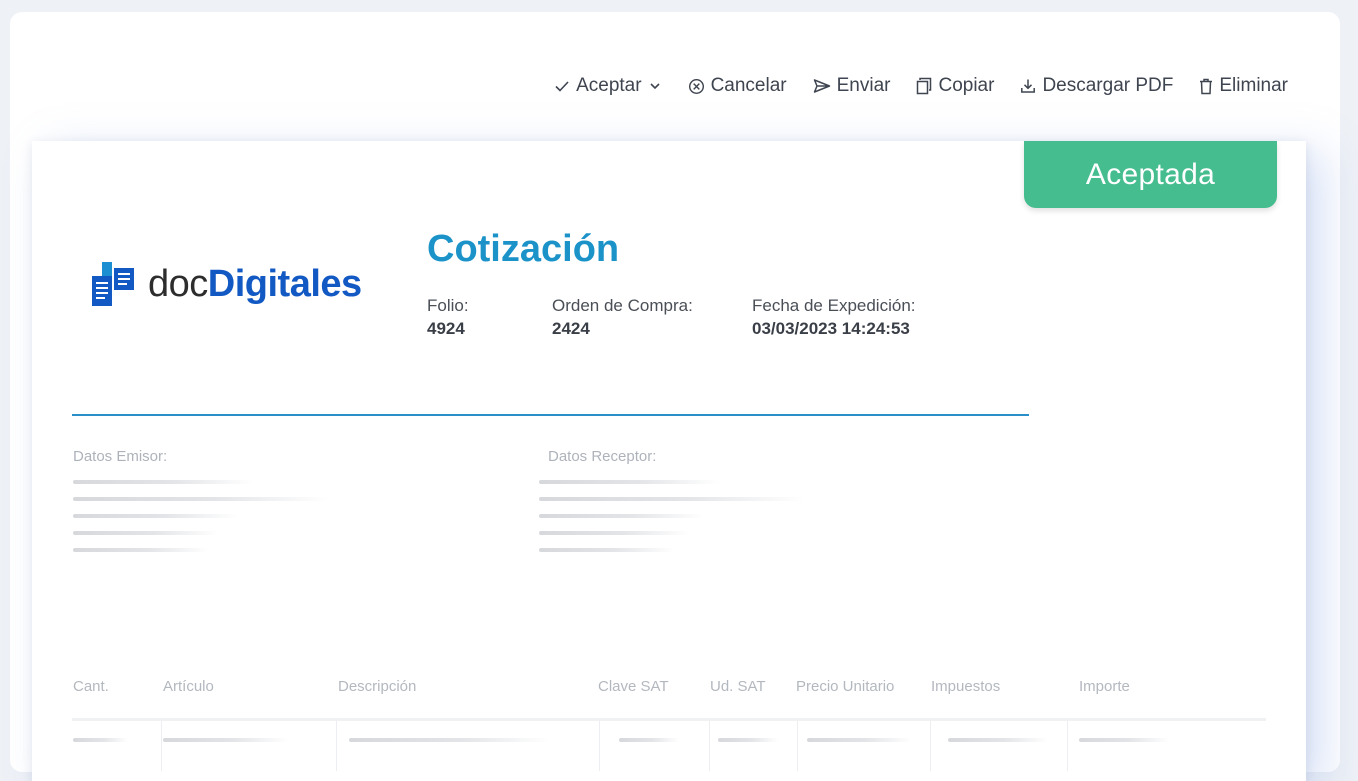 This screenshot has width=1358, height=781. What do you see at coordinates (1253, 85) in the screenshot?
I see `delete-label: Eliminar` at bounding box center [1253, 85].